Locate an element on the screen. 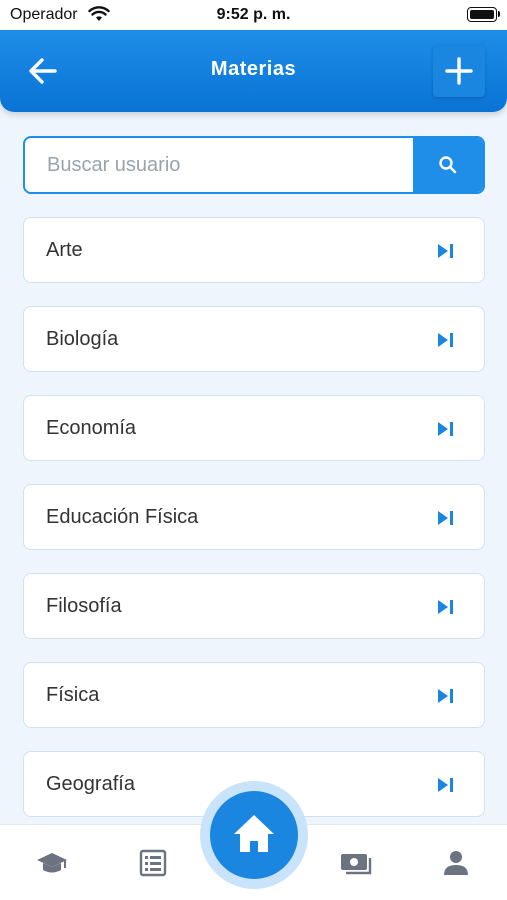 The height and width of the screenshot is (900, 507). subject-label: Economía is located at coordinates (91, 428).